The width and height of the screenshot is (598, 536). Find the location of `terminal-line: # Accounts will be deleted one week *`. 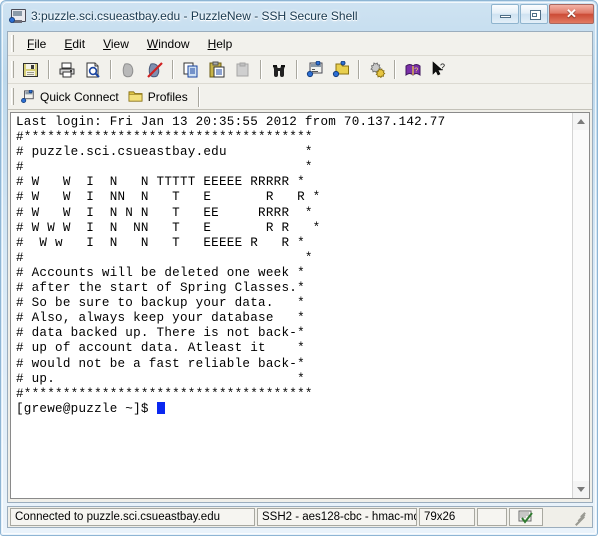

terminal-line: # Accounts will be deleted one week * is located at coordinates (160, 272).